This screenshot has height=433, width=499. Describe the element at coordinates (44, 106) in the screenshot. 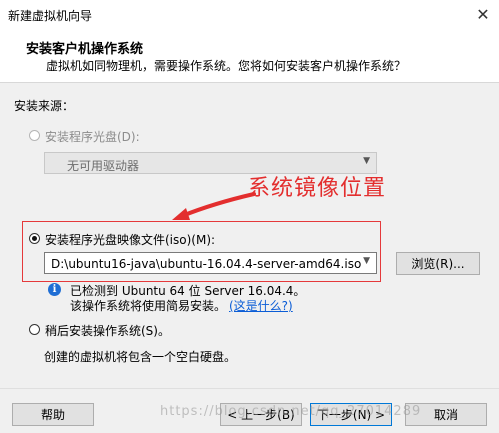

I see `source-label: 安装来源：` at that location.